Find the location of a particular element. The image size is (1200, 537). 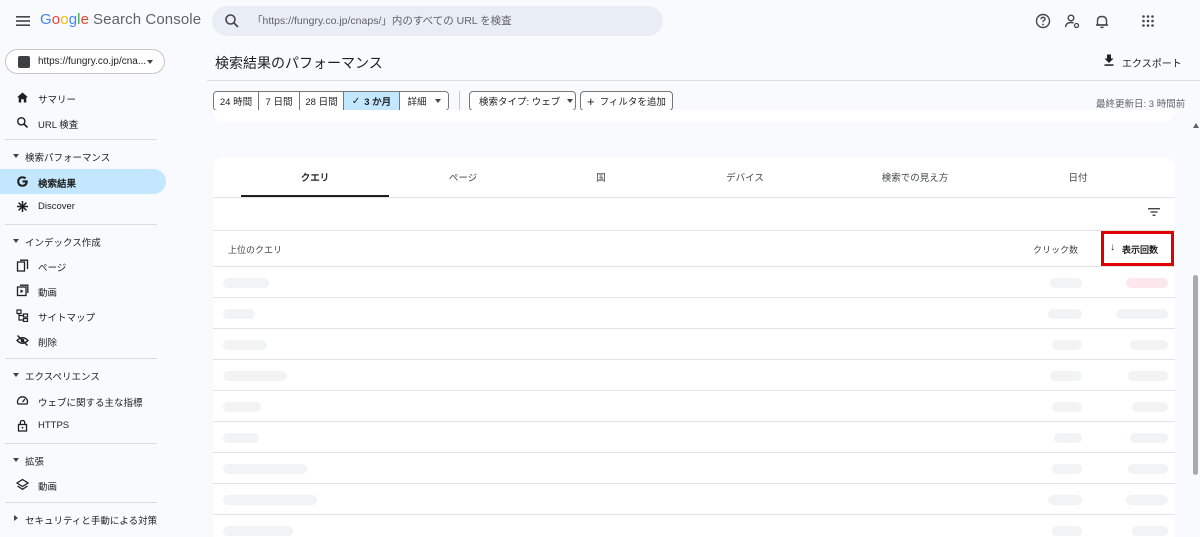

sidebar-section-search-performance: 検索パフォーマンス is located at coordinates (83, 156).